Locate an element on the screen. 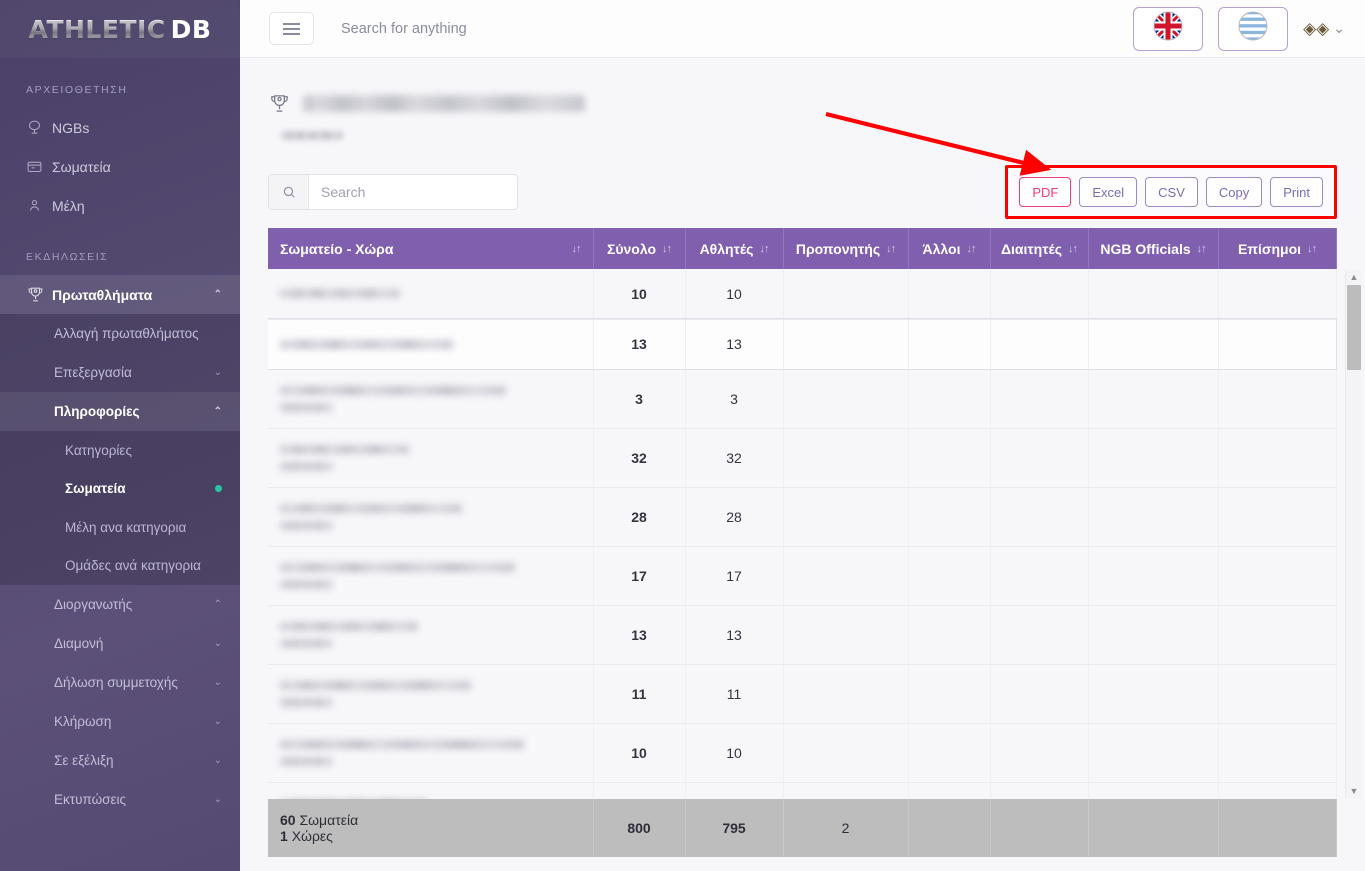 This screenshot has height=871, width=1365. table-vertical-scrollbar: ▲ ▼ is located at coordinates (1353, 534).